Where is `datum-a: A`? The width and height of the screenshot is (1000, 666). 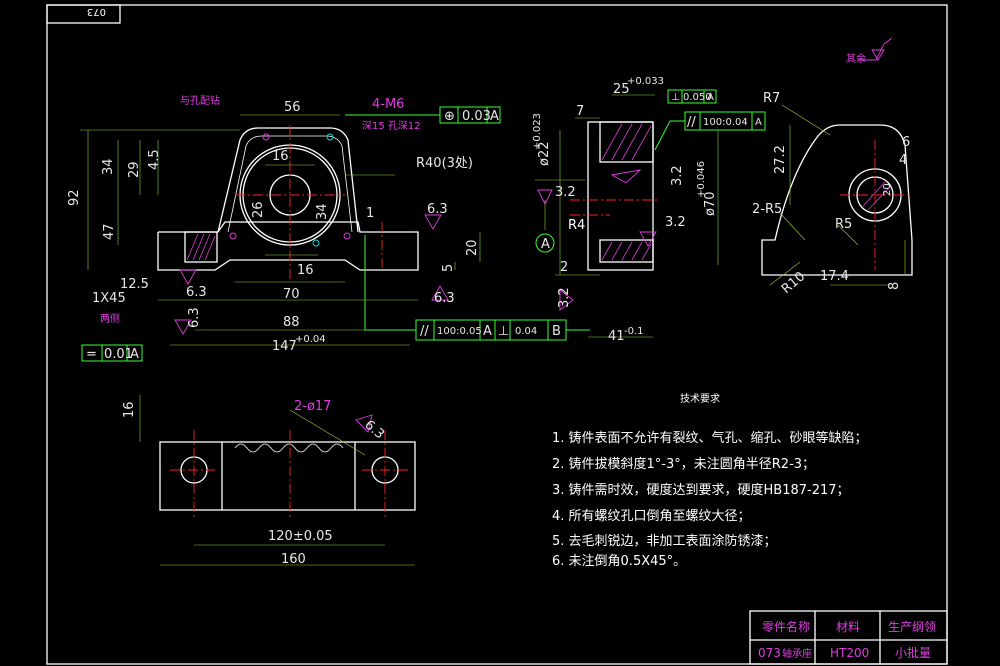
datum-a: A is located at coordinates (545, 244).